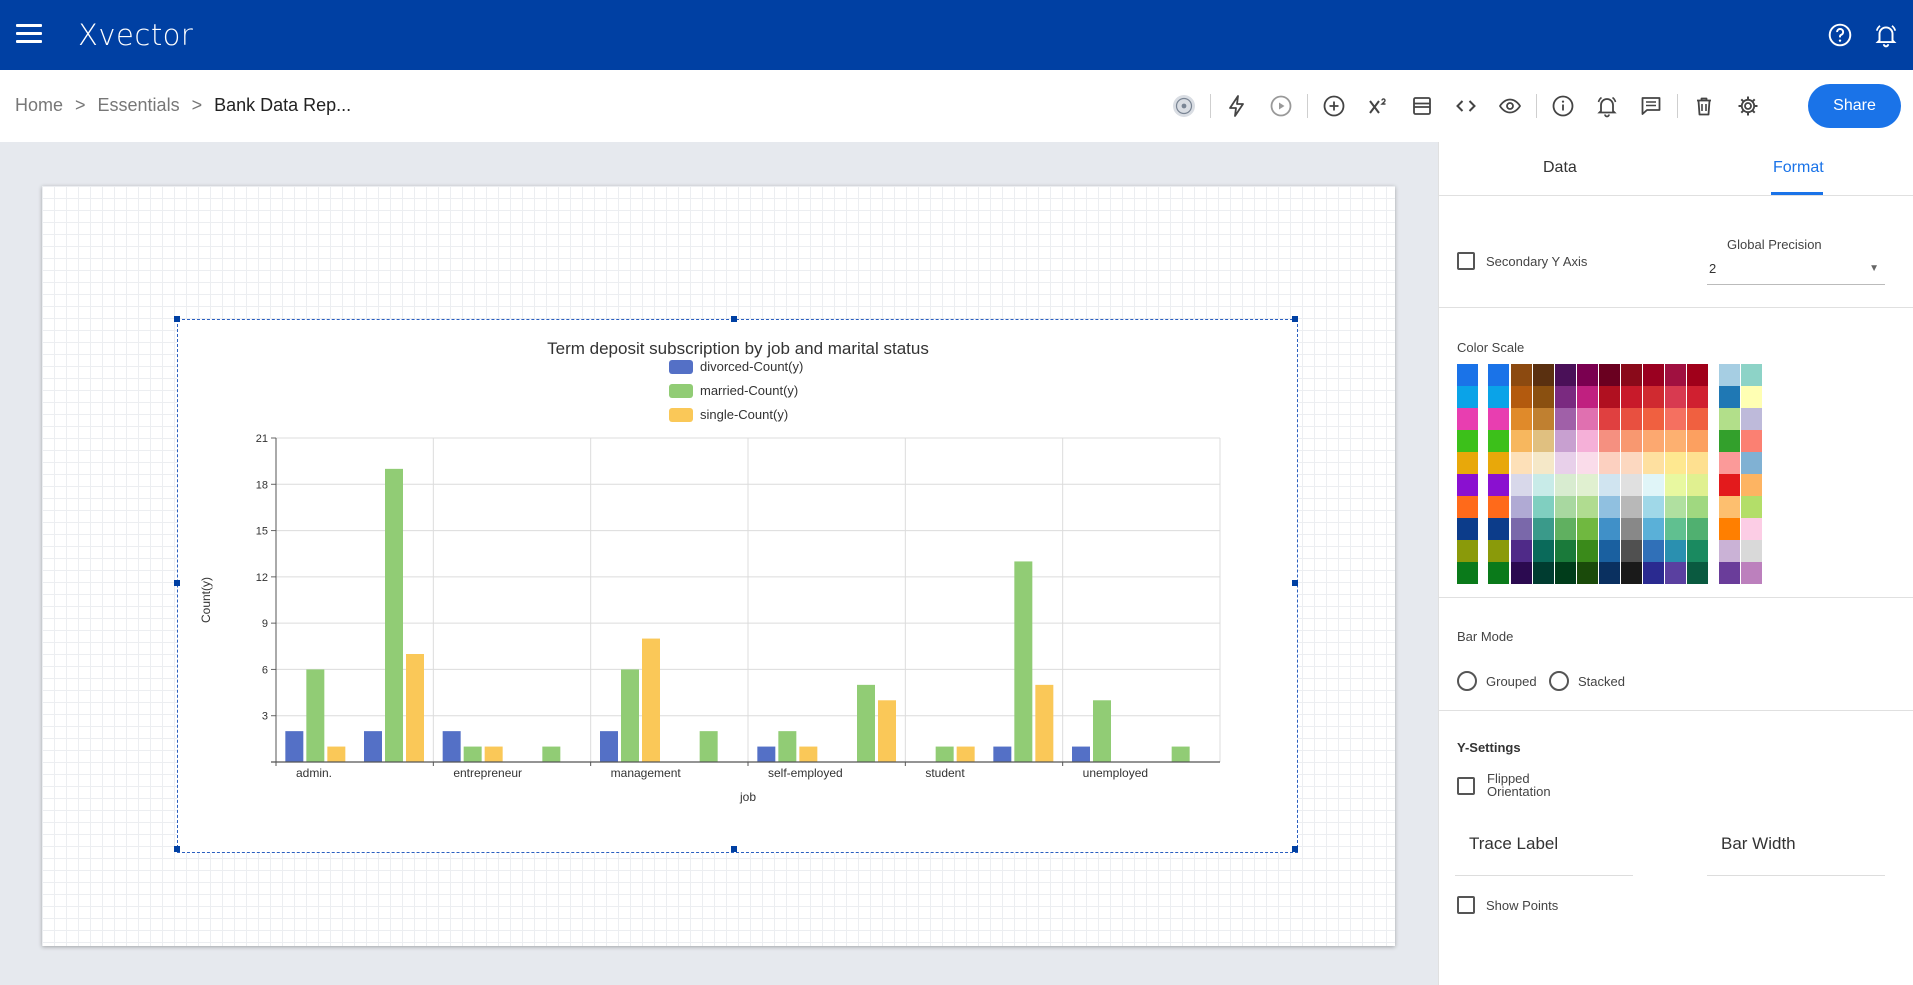 This screenshot has height=985, width=1913. What do you see at coordinates (1748, 106) in the screenshot?
I see `settings-button` at bounding box center [1748, 106].